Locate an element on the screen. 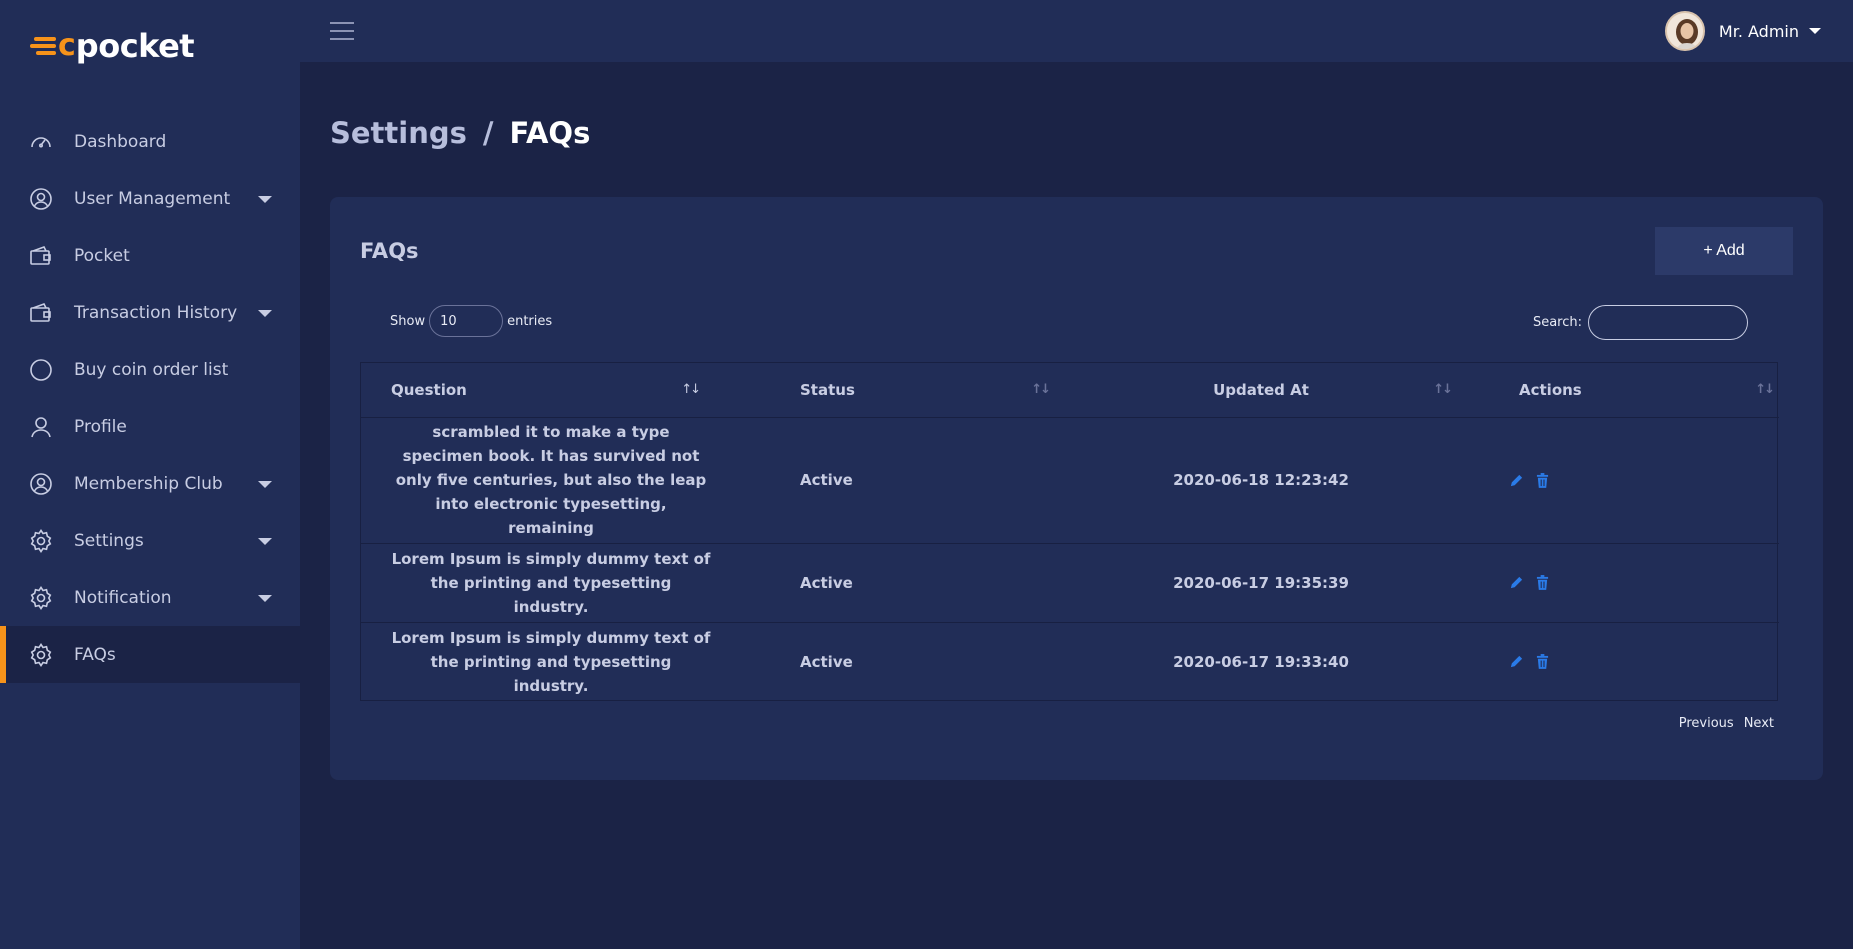 Image resolution: width=1853 pixels, height=949 pixels. entries-label: entries is located at coordinates (530, 321).